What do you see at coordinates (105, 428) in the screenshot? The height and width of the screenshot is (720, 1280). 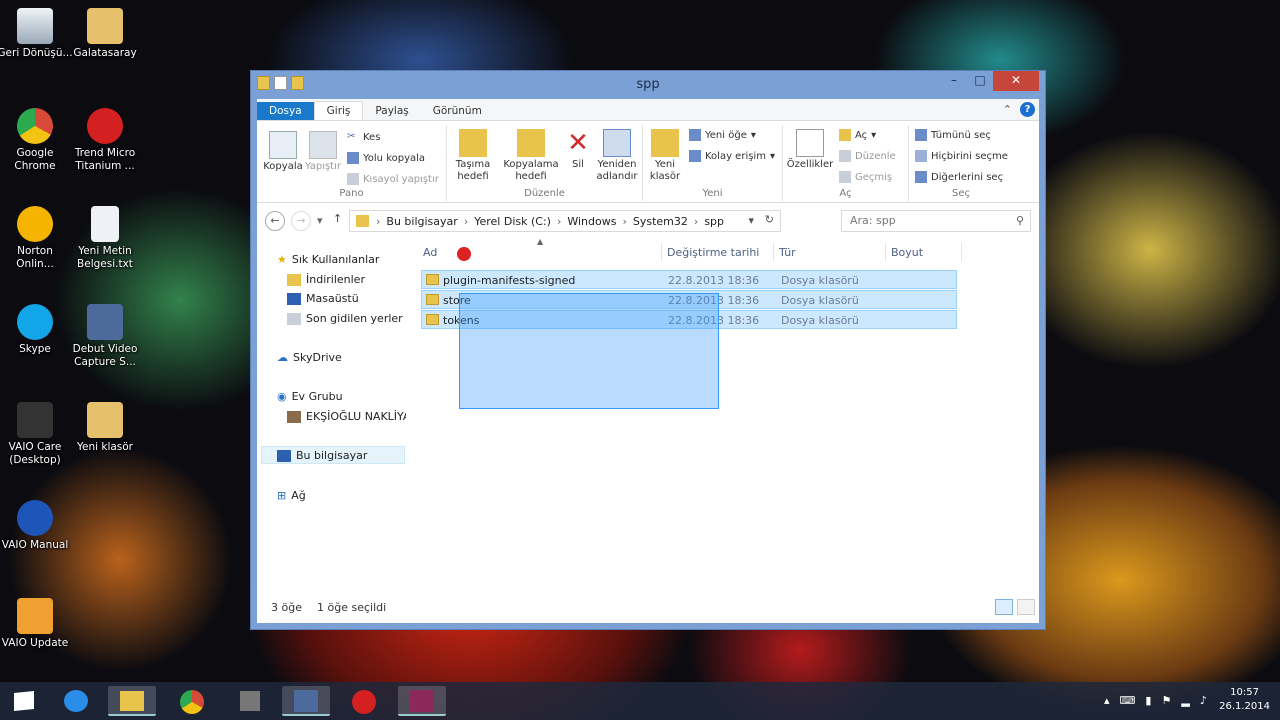 I see `desktop-icon-new-folder: Yeni klasör` at bounding box center [105, 428].